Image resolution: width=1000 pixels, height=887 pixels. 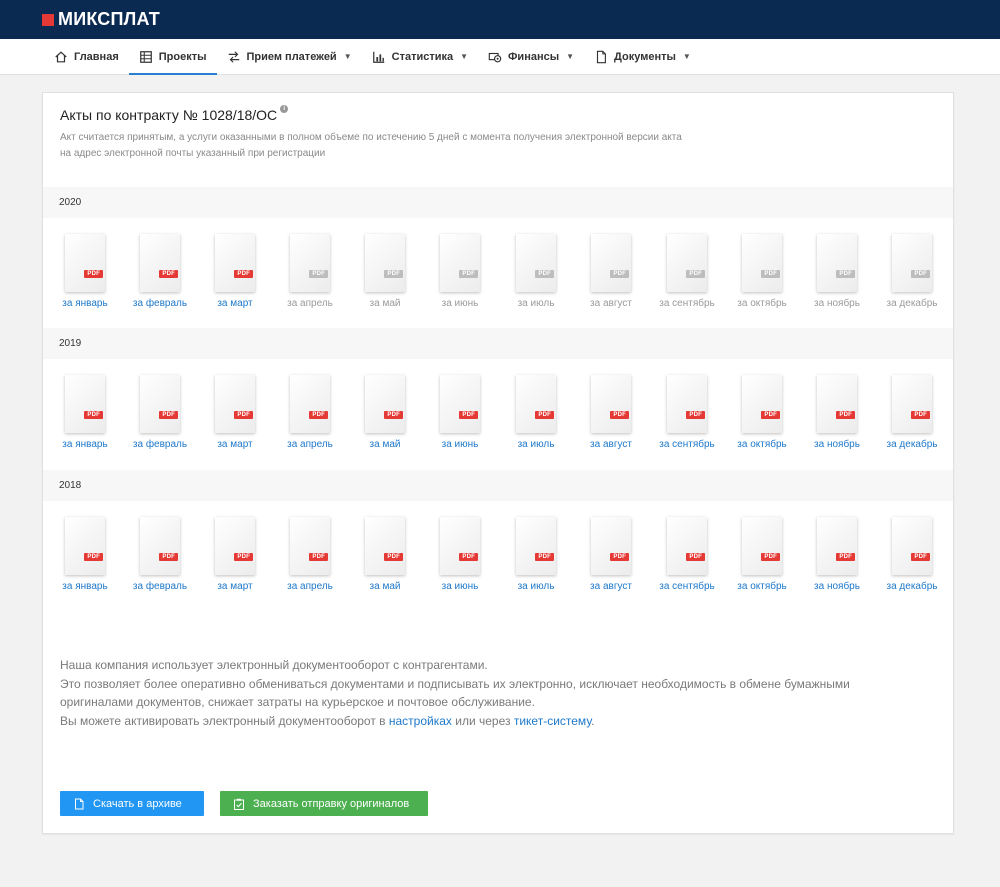 What do you see at coordinates (172, 57) in the screenshot?
I see `nav-item-projects: Проекты` at bounding box center [172, 57].